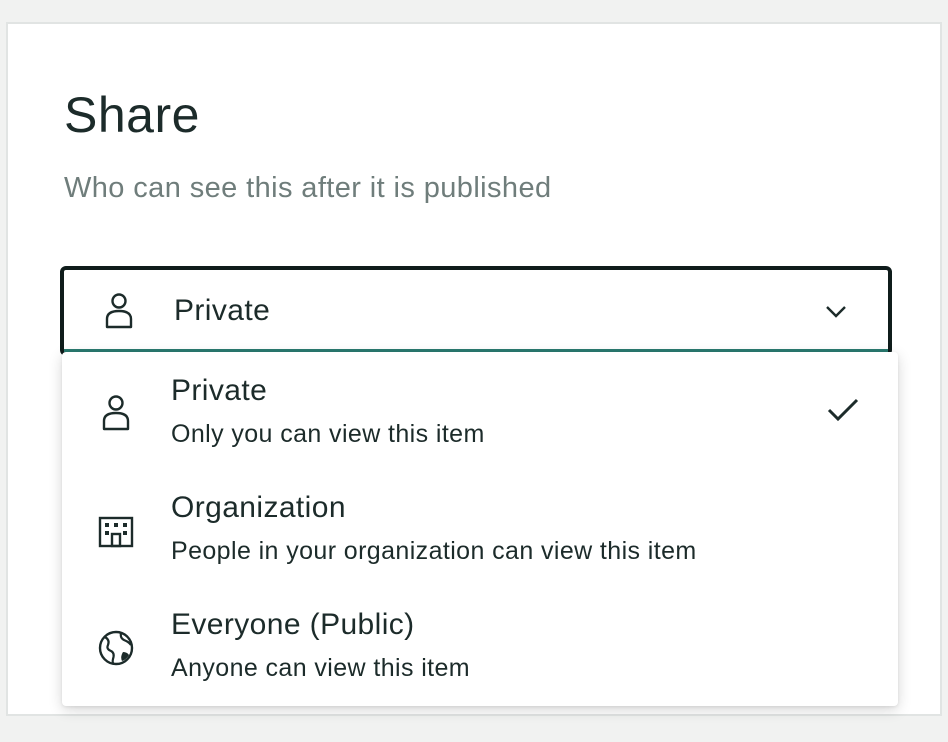 This screenshot has height=742, width=948. I want to click on option-private-description: Only you can view this item, so click(328, 434).